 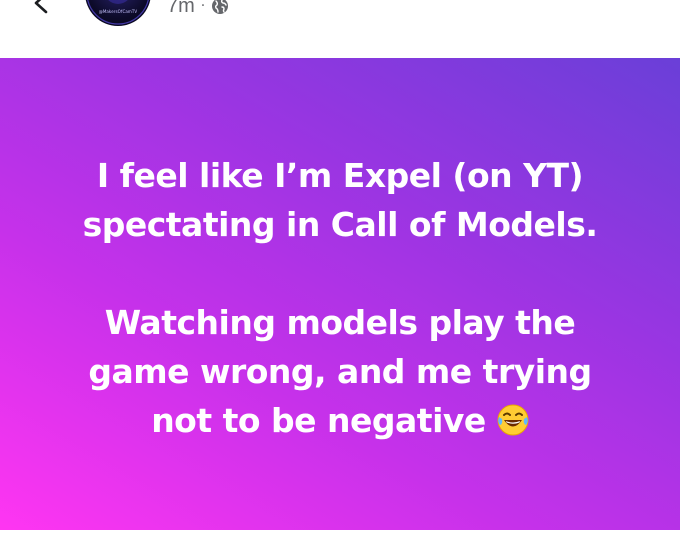 I want to click on post-line: not to be negative, so click(x=318, y=420).